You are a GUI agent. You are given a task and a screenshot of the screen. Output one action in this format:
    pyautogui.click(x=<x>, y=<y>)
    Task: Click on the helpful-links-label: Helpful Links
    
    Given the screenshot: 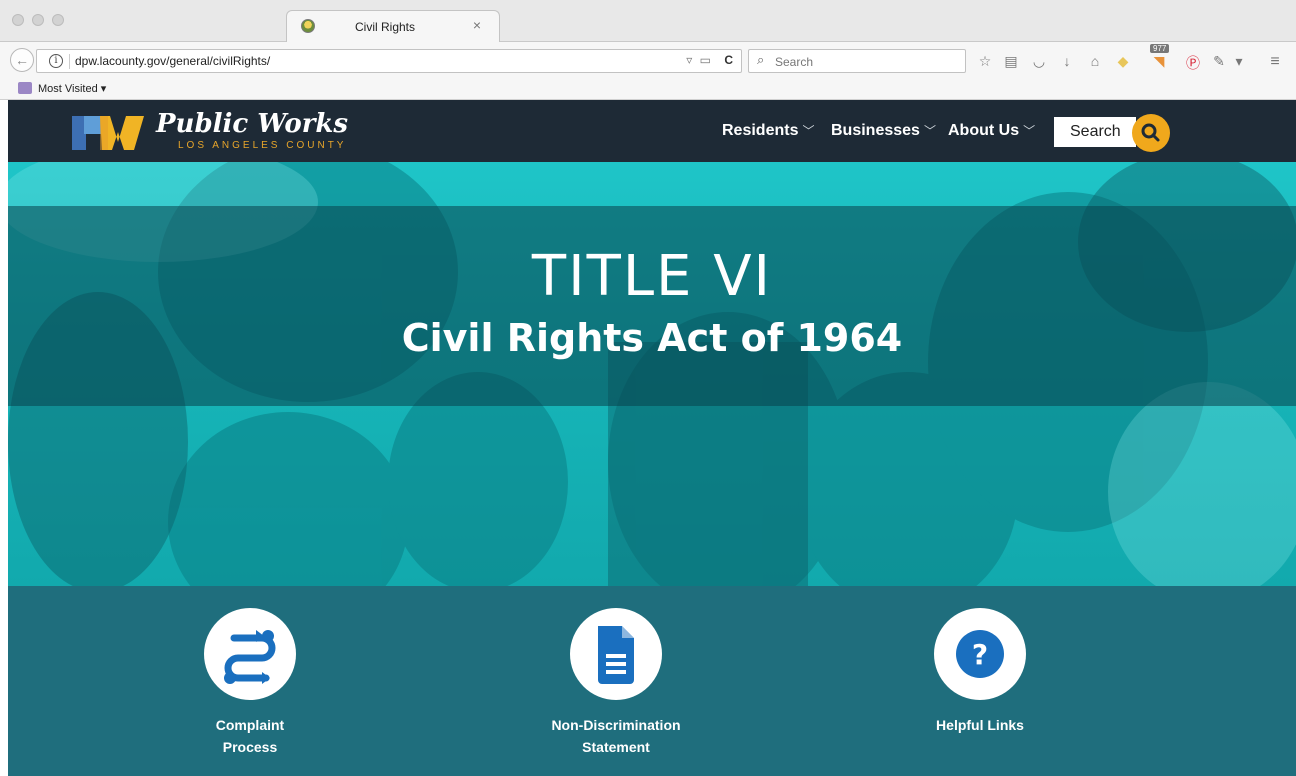 What is the action you would take?
    pyautogui.click(x=980, y=725)
    